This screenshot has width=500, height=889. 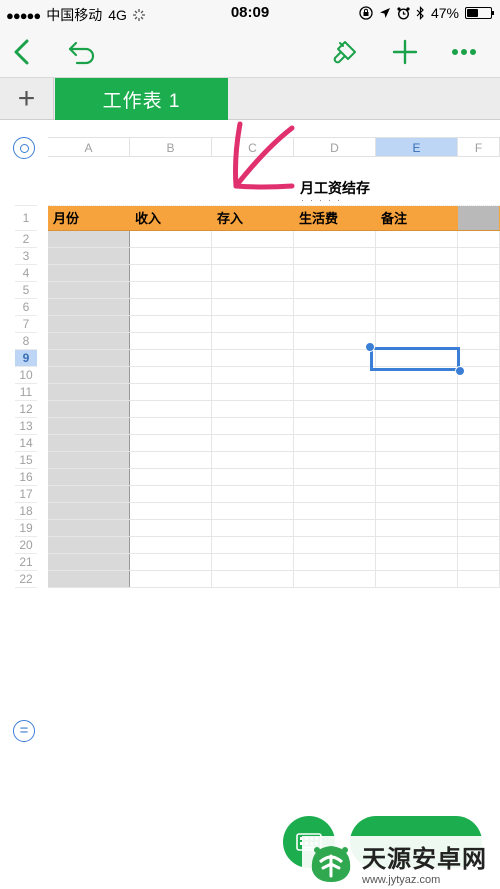 I want to click on row-header: 21, so click(x=26, y=562).